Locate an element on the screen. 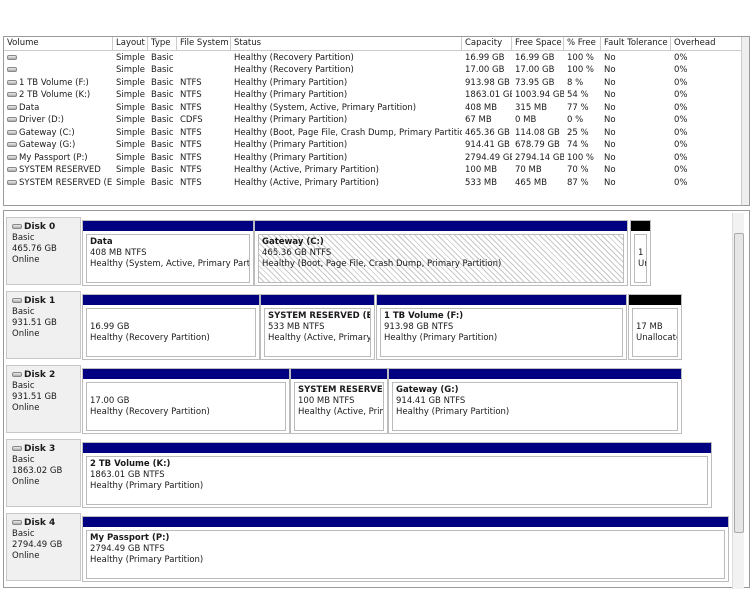 This screenshot has height=589, width=750. partition-size: 2794.49 GB NTFS is located at coordinates (127, 549).